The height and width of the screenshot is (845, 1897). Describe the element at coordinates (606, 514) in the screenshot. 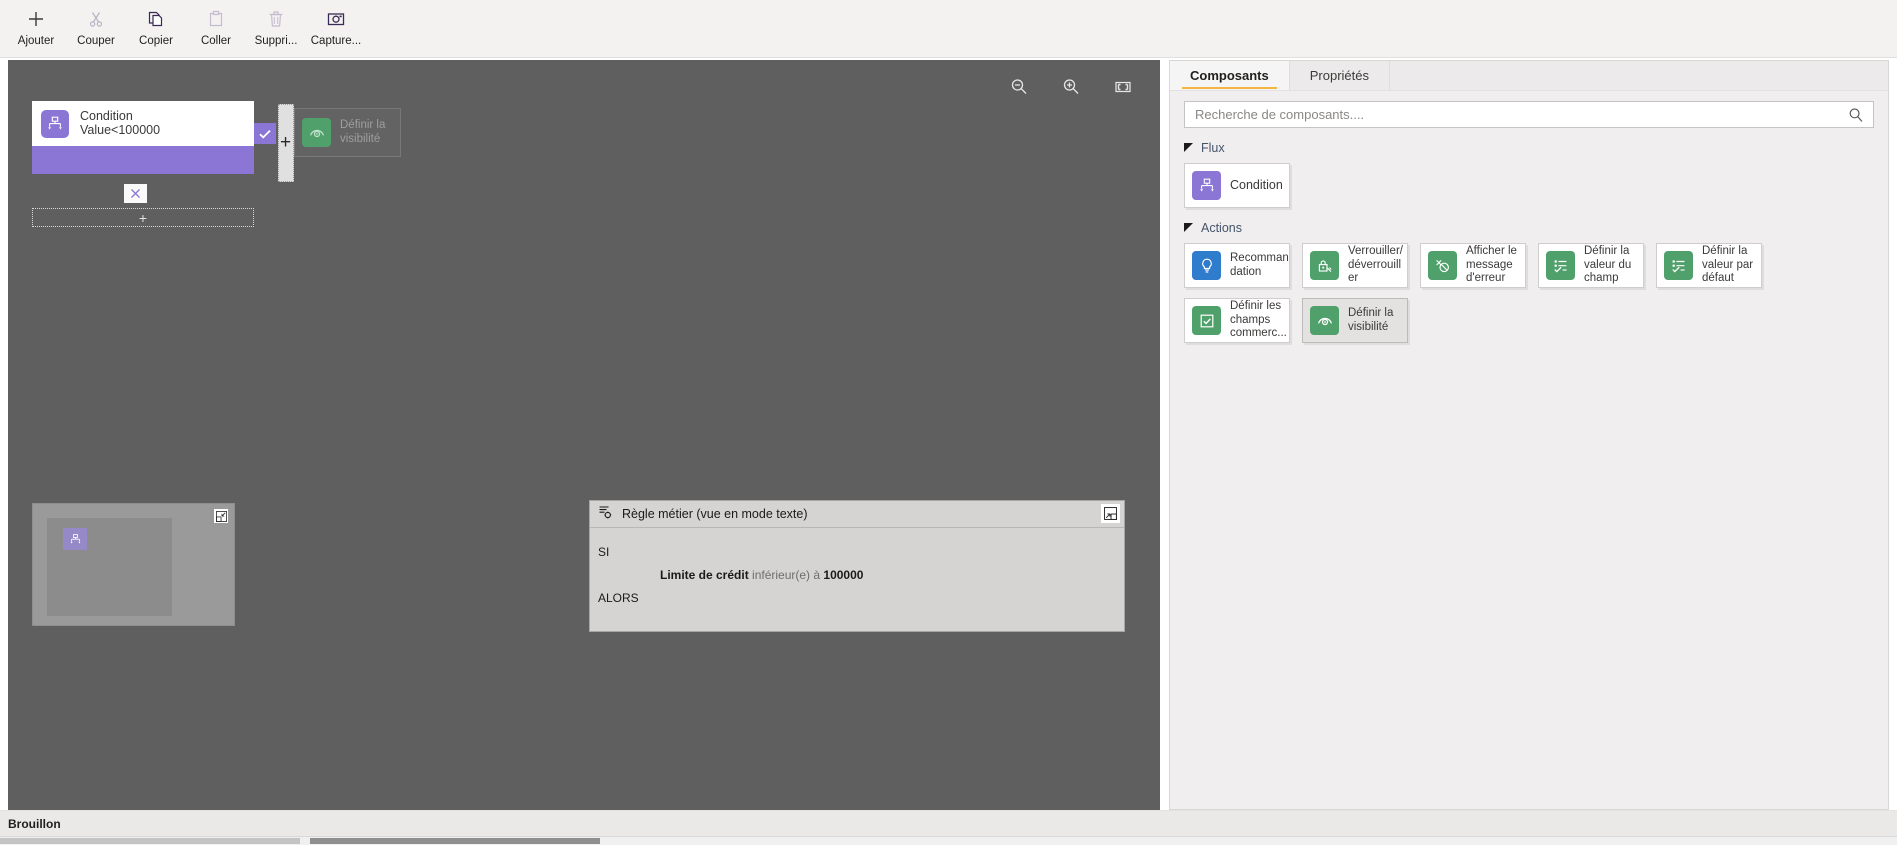

I see `rule-settings-icon` at that location.